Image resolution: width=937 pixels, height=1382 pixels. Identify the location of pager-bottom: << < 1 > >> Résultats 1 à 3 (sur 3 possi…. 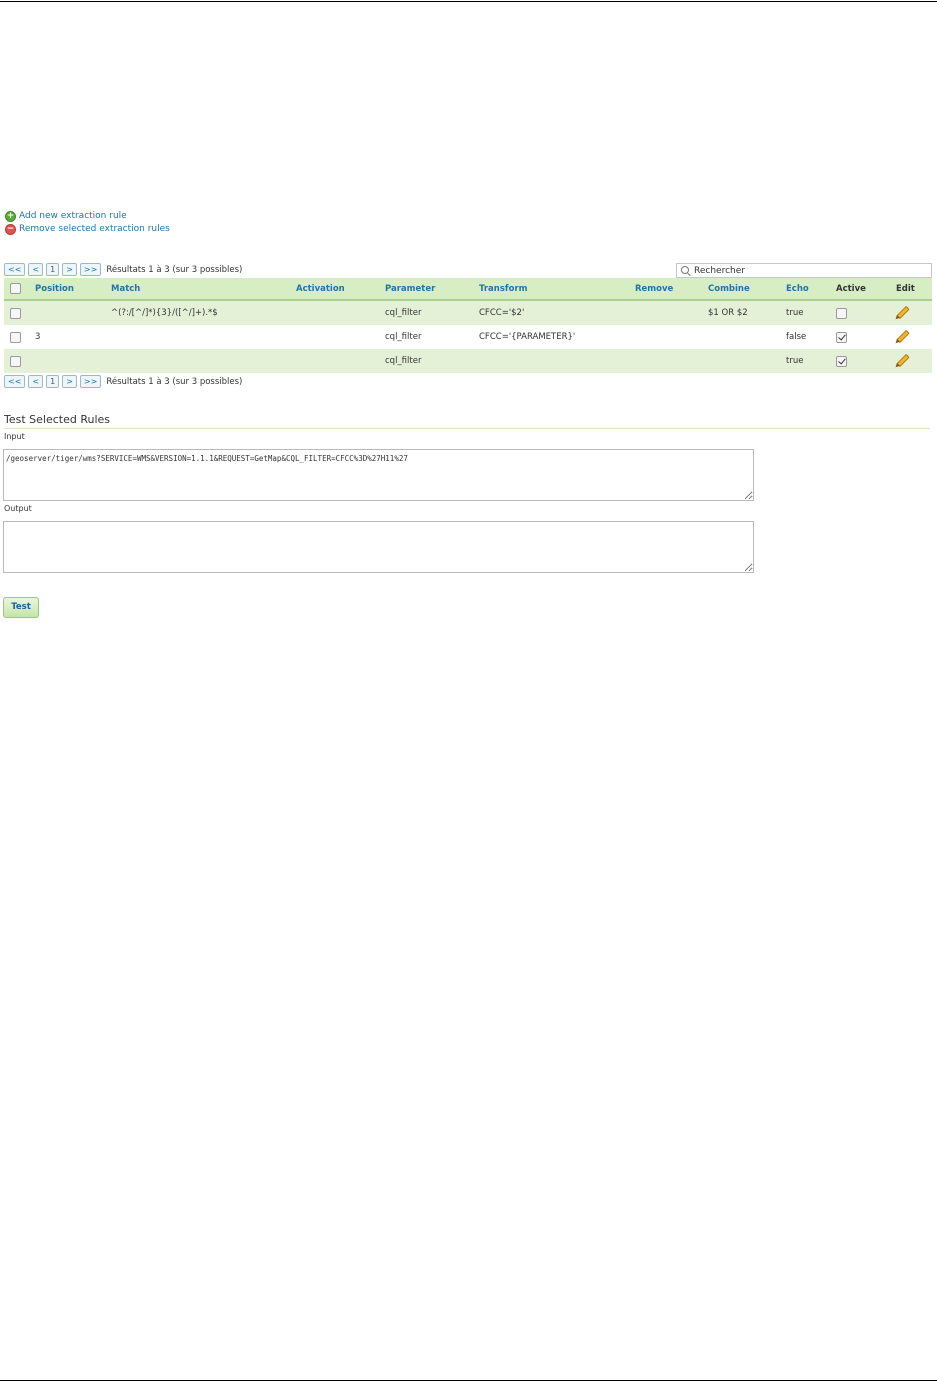
(123, 381).